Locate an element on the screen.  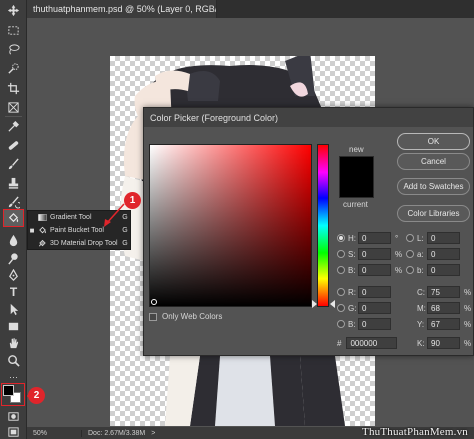
annotation-badge-2: 2 is located at coordinates (36, 395).